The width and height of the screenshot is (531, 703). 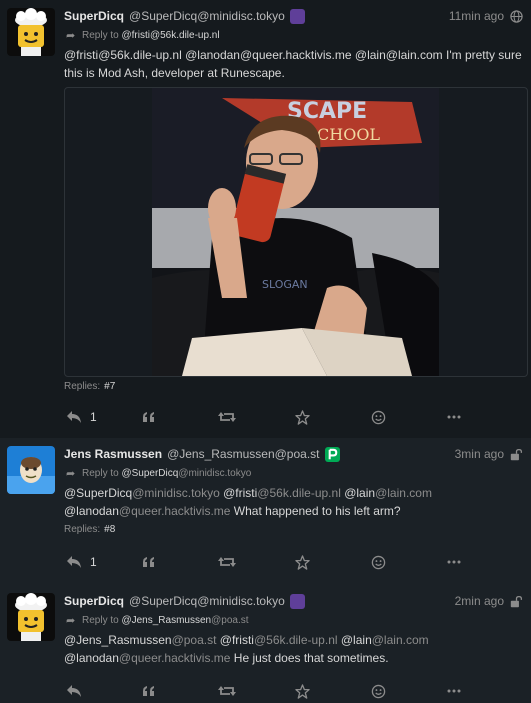 What do you see at coordinates (293, 388) in the screenshot?
I see `replies-line: Replies: #7` at bounding box center [293, 388].